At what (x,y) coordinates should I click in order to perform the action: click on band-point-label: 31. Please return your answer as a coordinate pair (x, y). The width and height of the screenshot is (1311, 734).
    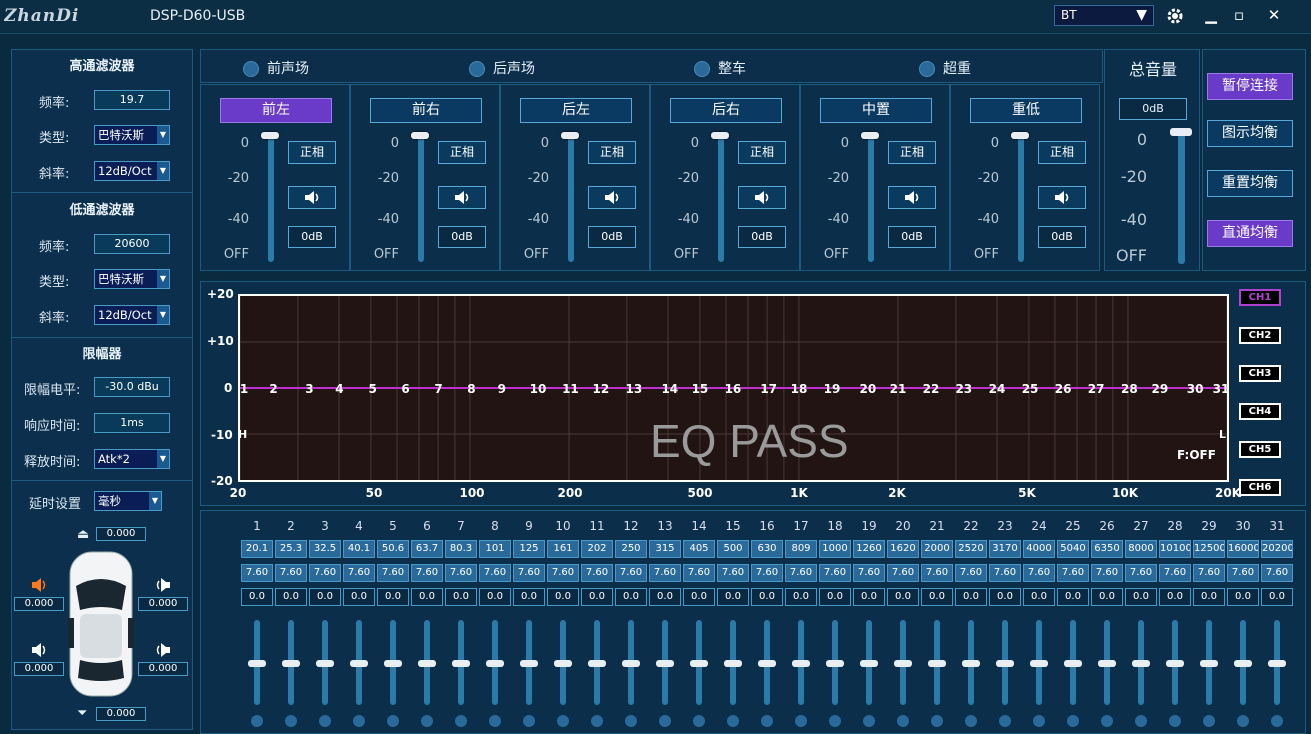
    Looking at the image, I should click on (1220, 389).